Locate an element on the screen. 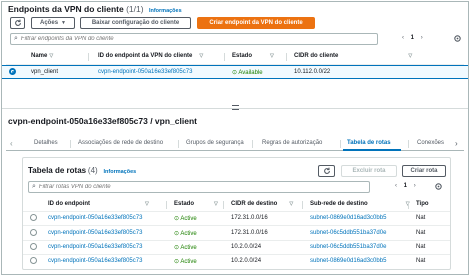 The height and width of the screenshot is (276, 470). route-cidr: 10.2.0.0/24 is located at coordinates (246, 261).